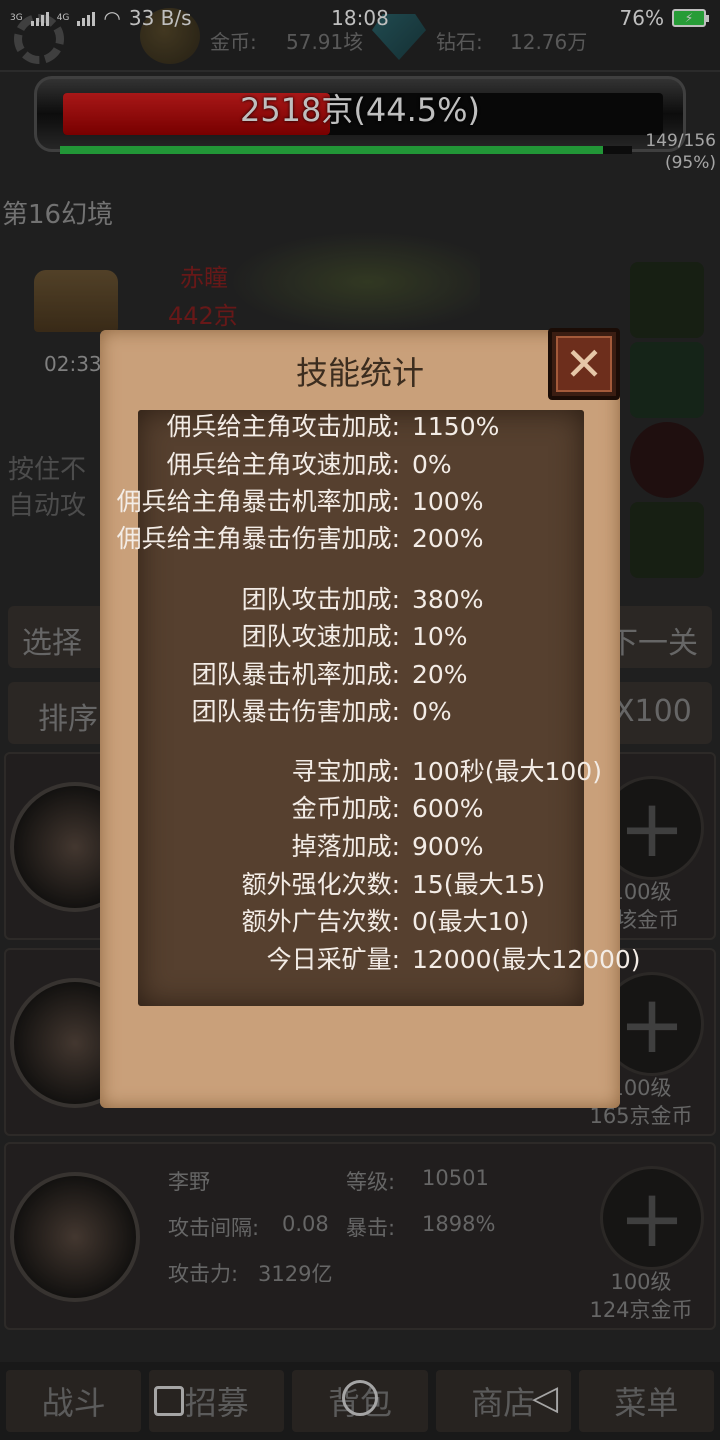  What do you see at coordinates (283, 464) in the screenshot?
I see `stat-label: 佣兵给主角攻速加成:` at bounding box center [283, 464].